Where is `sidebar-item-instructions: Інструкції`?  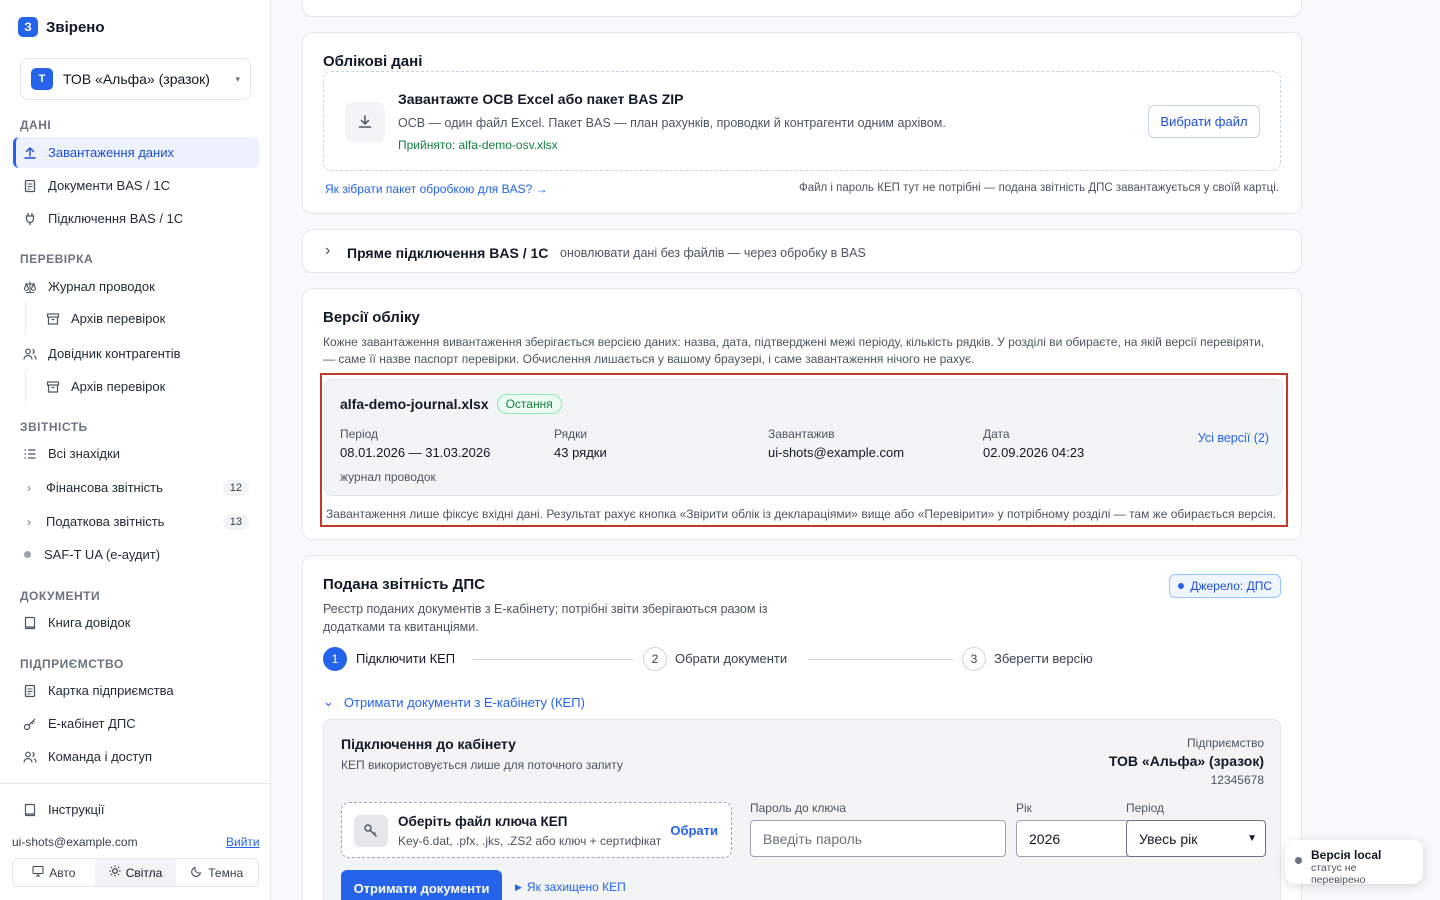 sidebar-item-instructions: Інструкції is located at coordinates (136, 809).